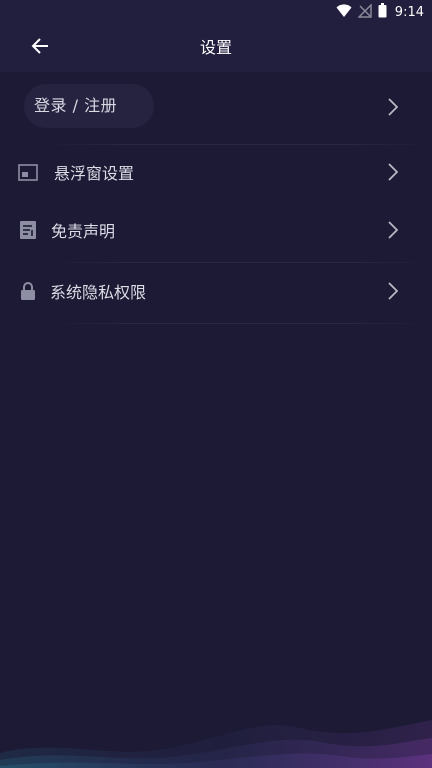 This screenshot has width=432, height=768. Describe the element at coordinates (28, 230) in the screenshot. I see `document-icon` at that location.